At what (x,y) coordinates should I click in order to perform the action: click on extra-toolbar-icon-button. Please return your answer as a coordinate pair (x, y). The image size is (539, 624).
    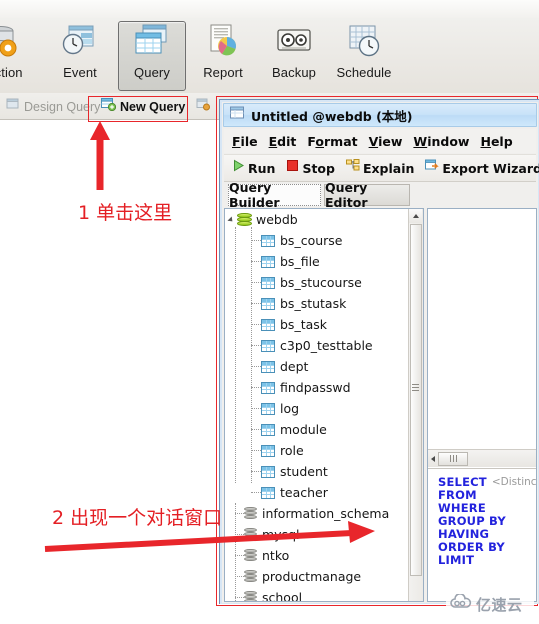
    Looking at the image, I should click on (203, 106).